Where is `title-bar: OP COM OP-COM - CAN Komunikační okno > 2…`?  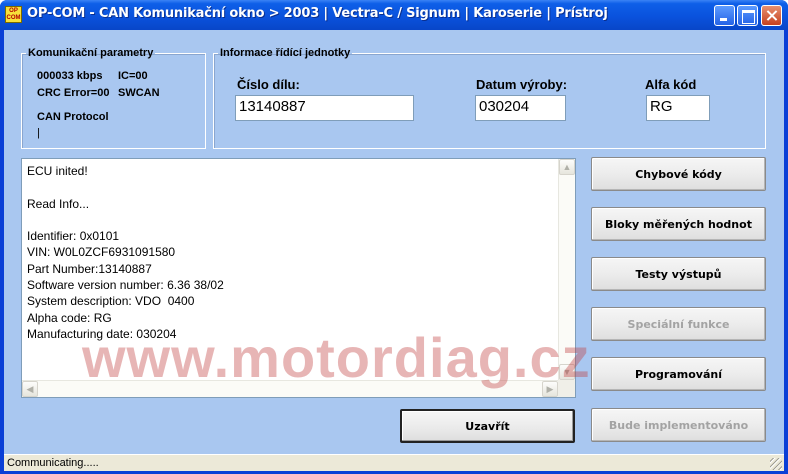 title-bar: OP COM OP-COM - CAN Komunikační okno > 2… is located at coordinates (394, 15).